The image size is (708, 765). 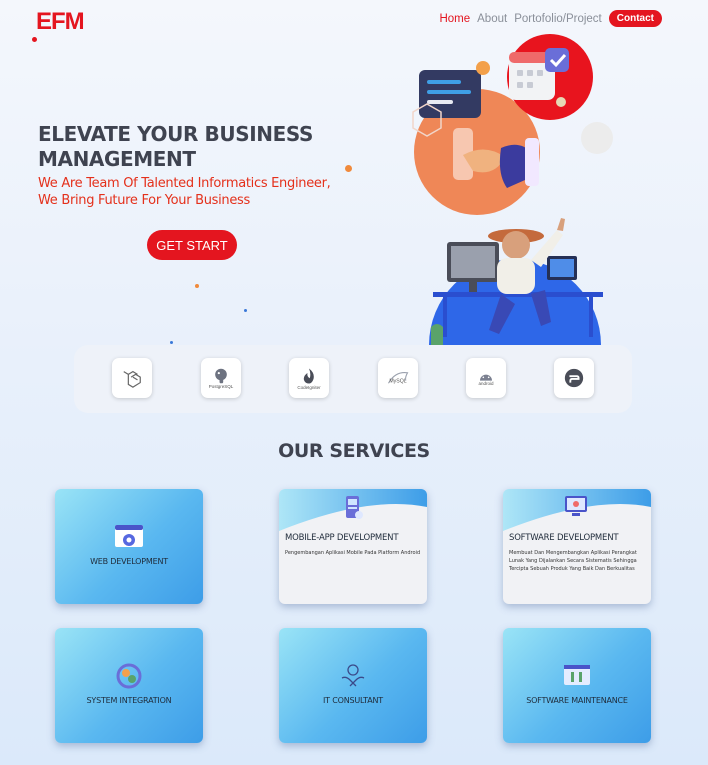 What do you see at coordinates (175, 146) in the screenshot?
I see `hero-title: ELEVATE YOUR BUSINESS MANAGEMENT` at bounding box center [175, 146].